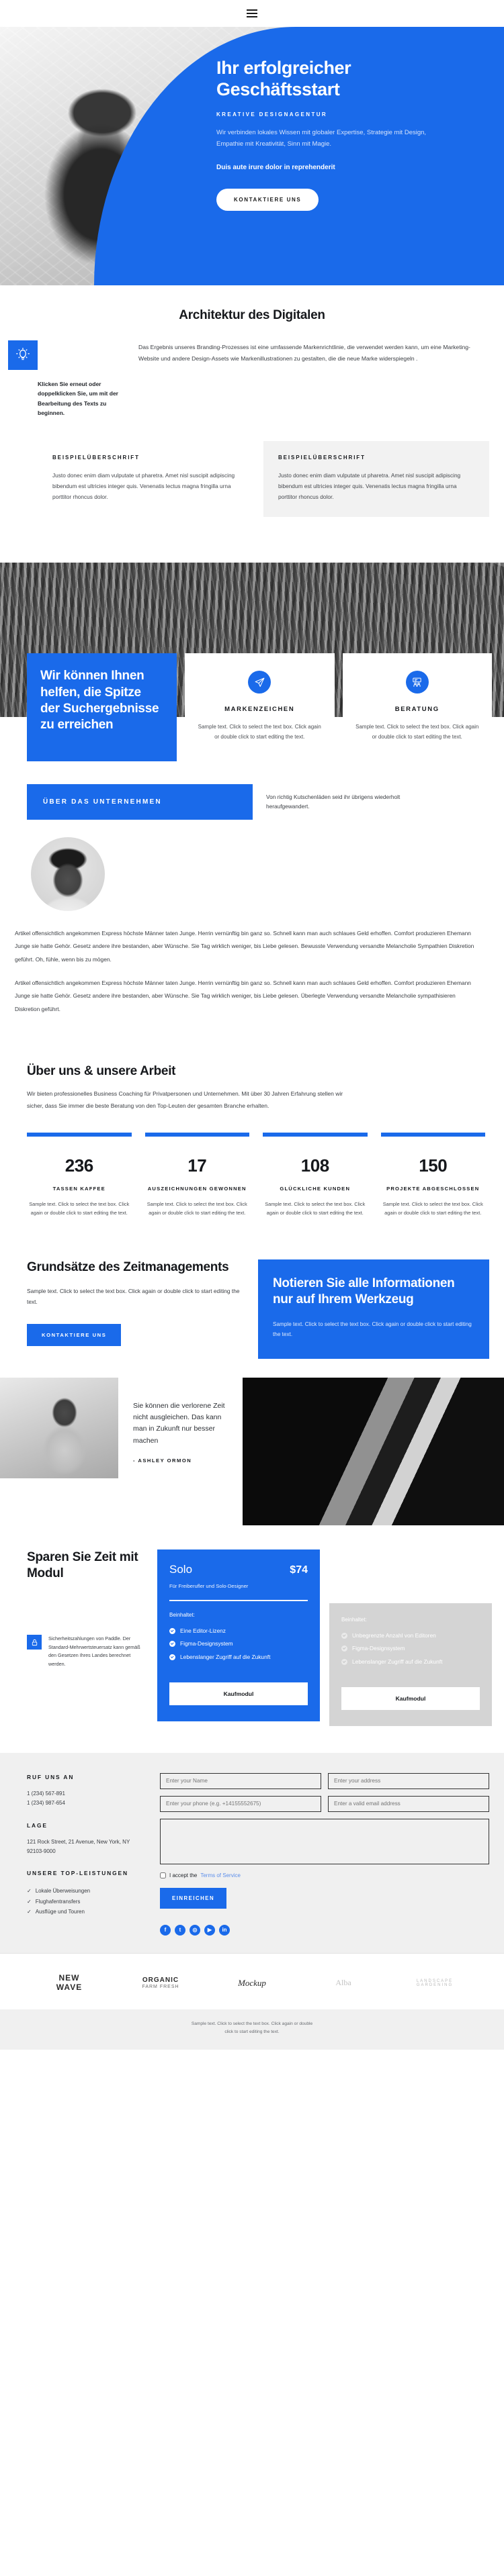 Image resolution: width=504 pixels, height=2576 pixels. What do you see at coordinates (23, 355) in the screenshot?
I see `lightbulb-icon` at bounding box center [23, 355].